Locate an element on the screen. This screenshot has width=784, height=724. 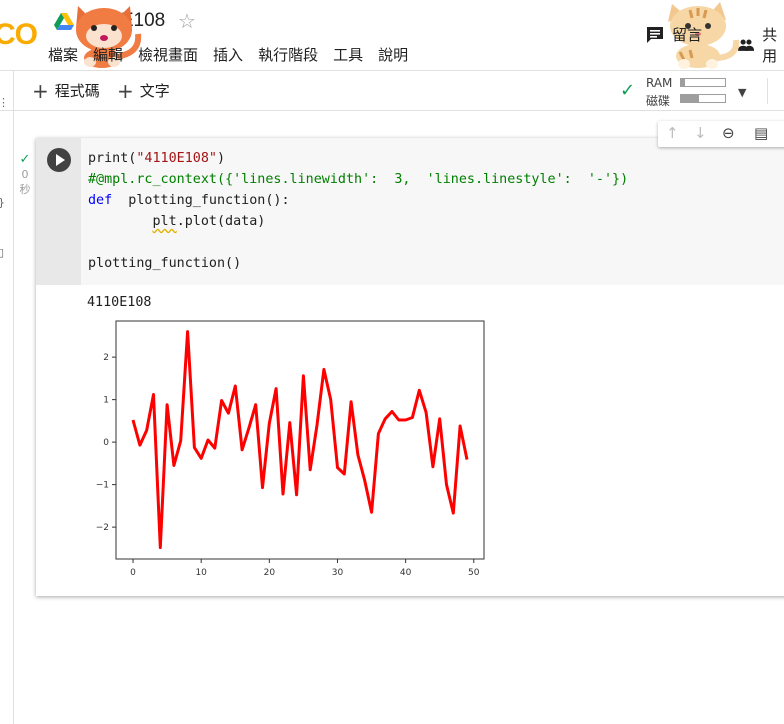
y-tick-label: 0 is located at coordinates (106, 443).